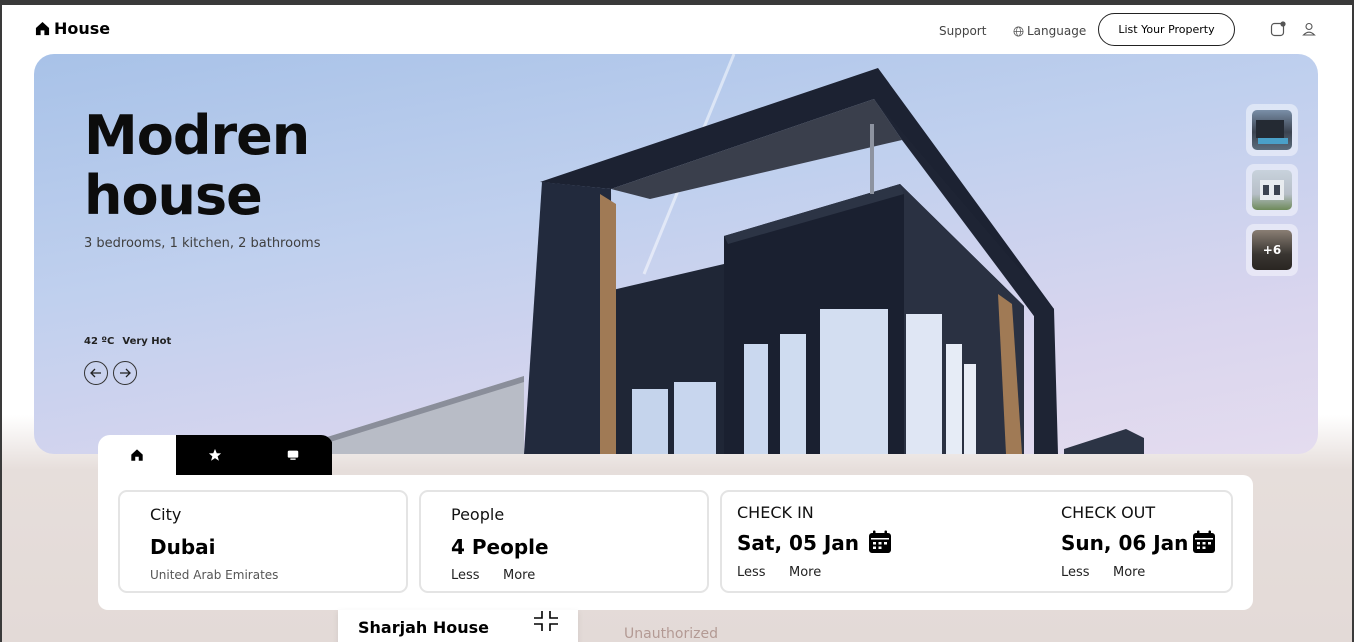  I want to click on tv-icon, so click(293, 455).